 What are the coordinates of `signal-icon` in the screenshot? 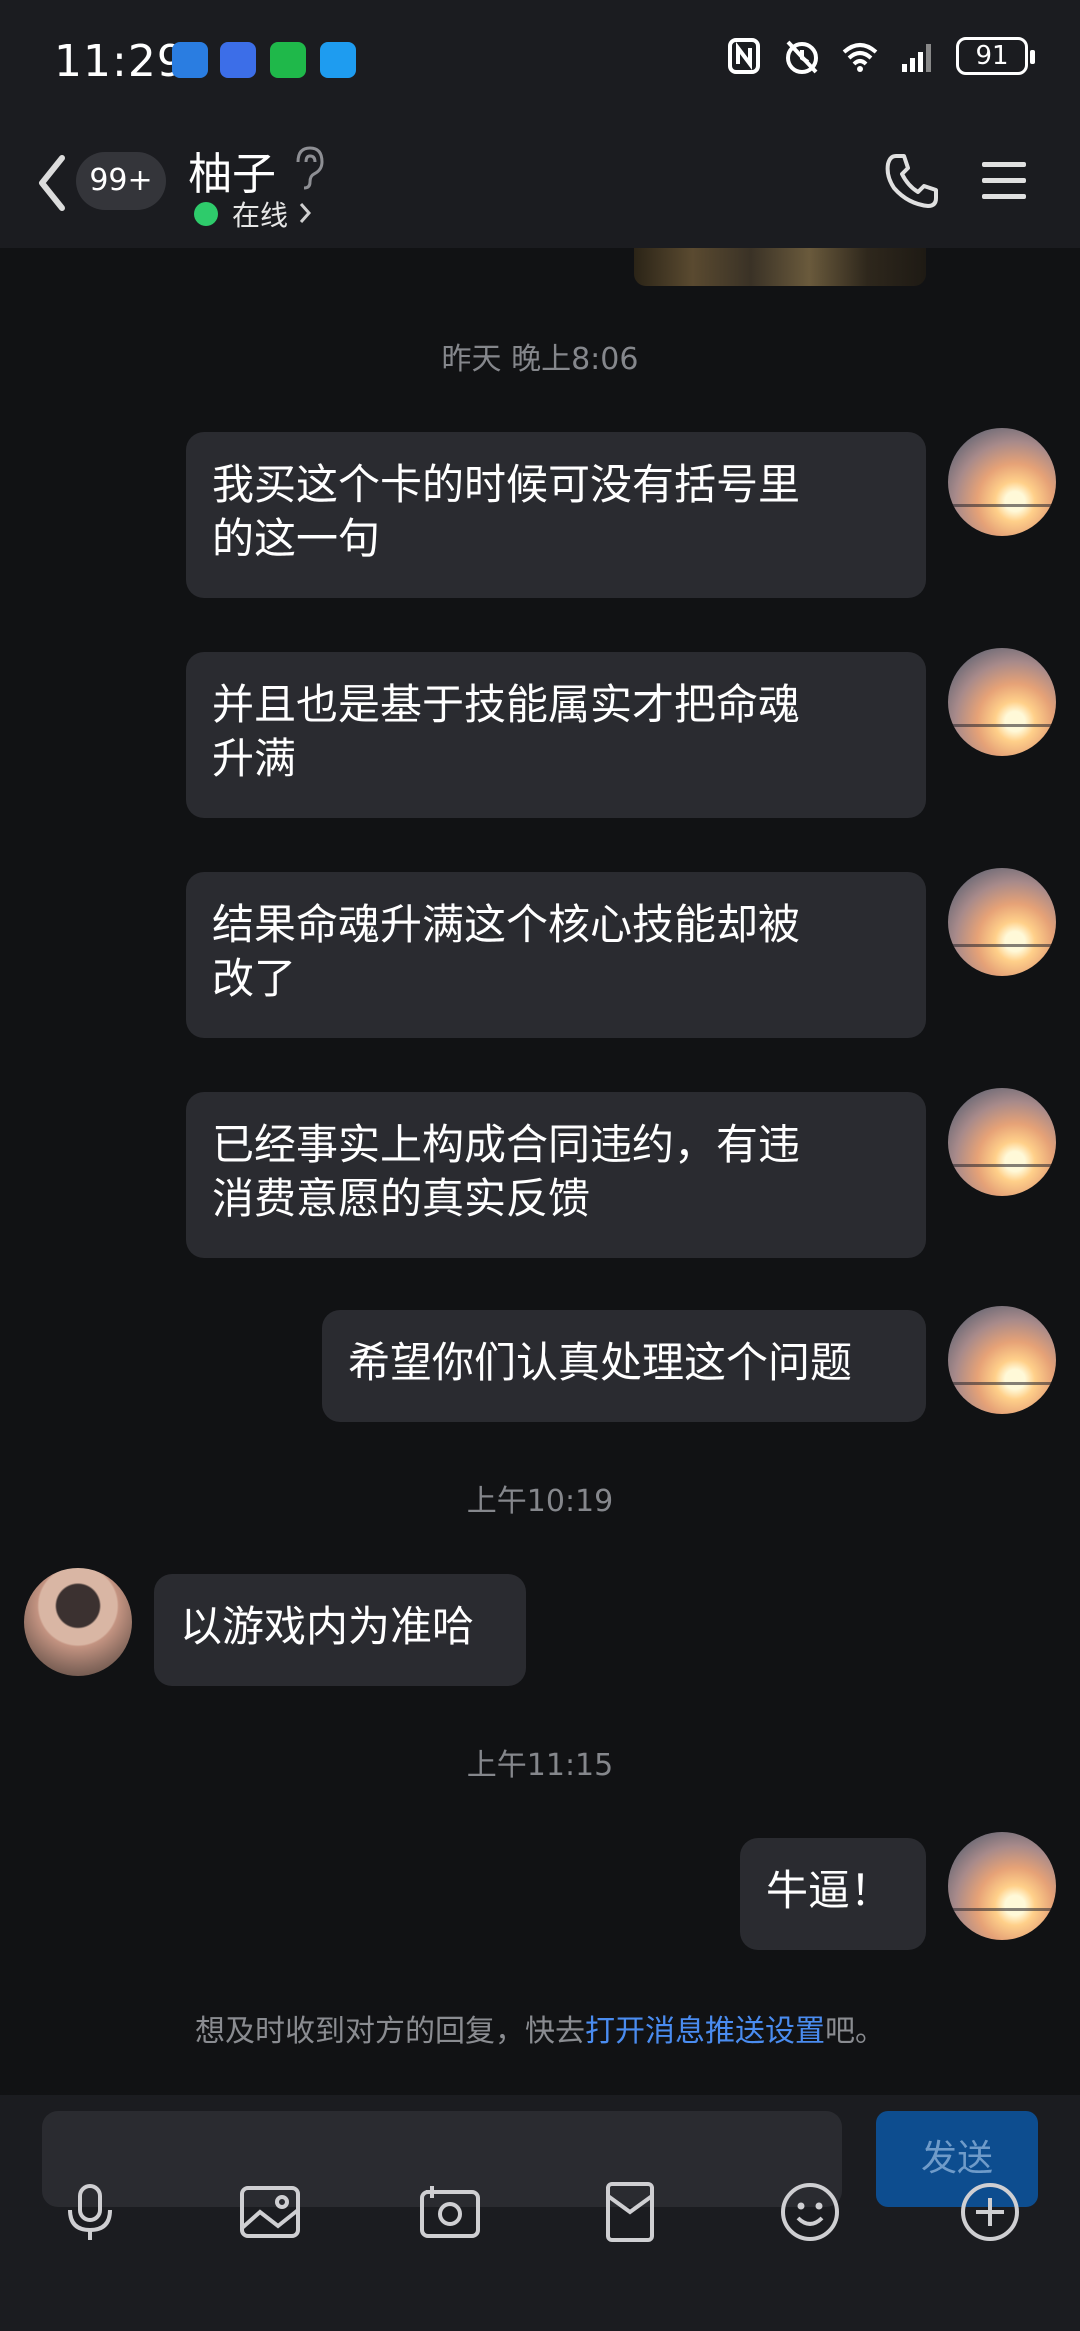 It's located at (916, 58).